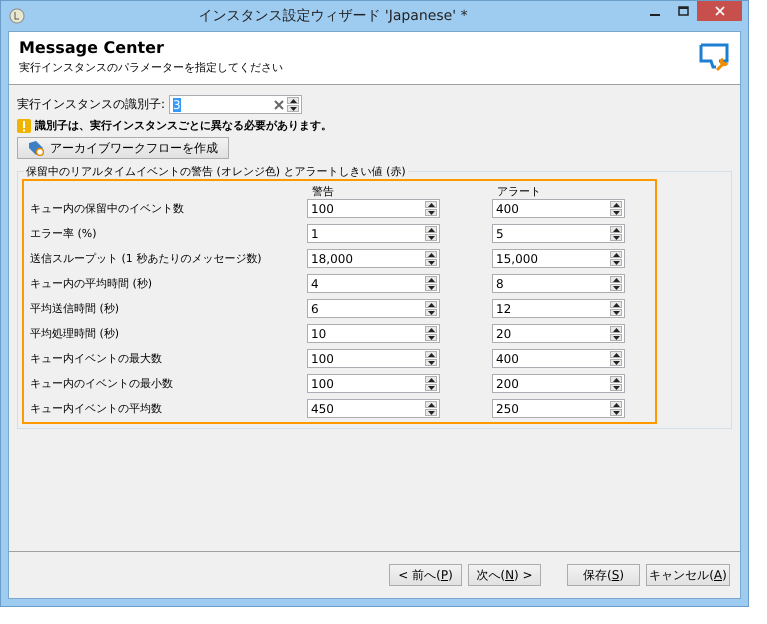 This screenshot has height=624, width=767. I want to click on minimize-icon, so click(655, 15).